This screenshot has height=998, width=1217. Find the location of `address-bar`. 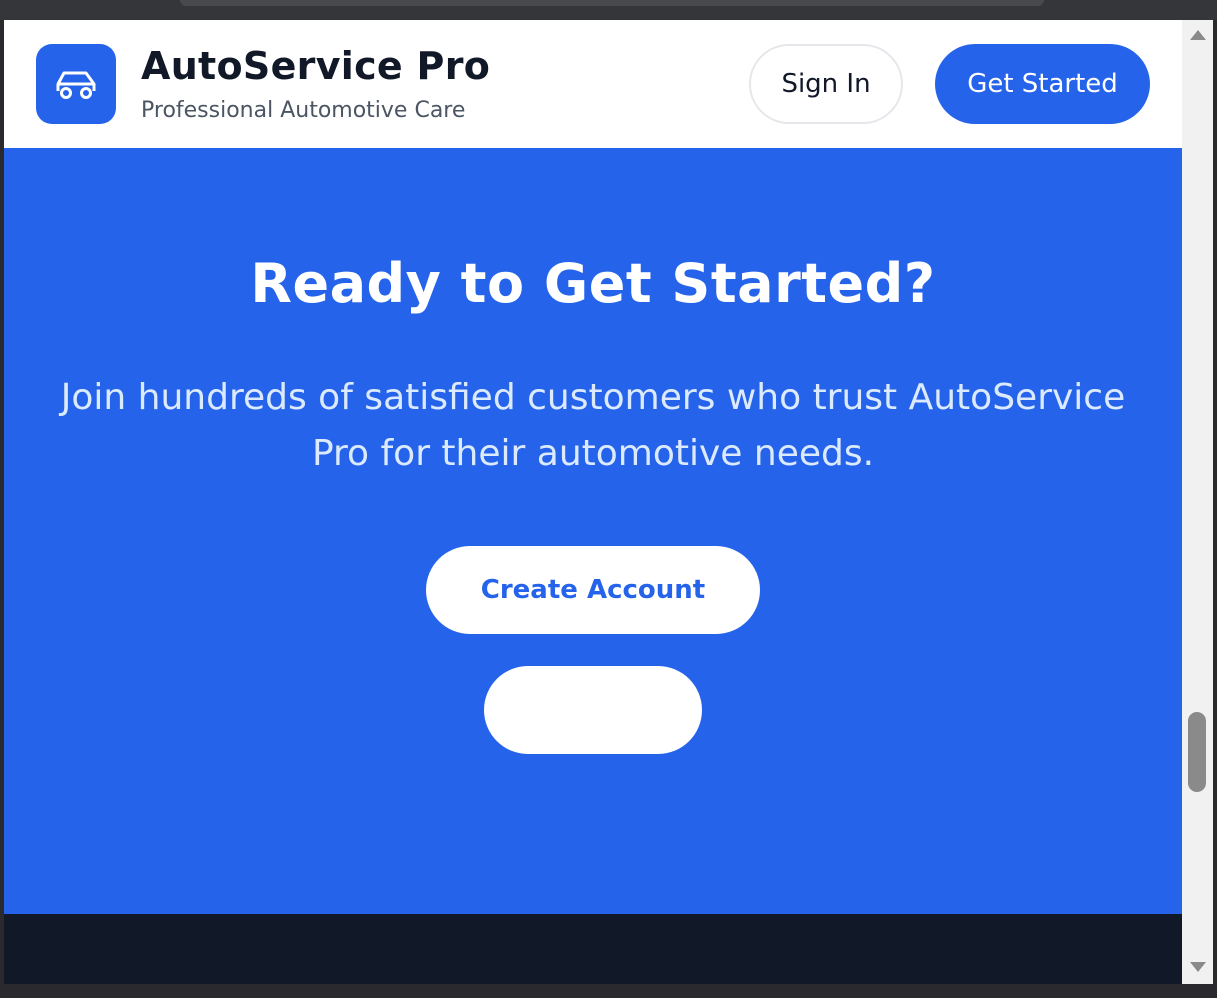

address-bar is located at coordinates (612, 3).